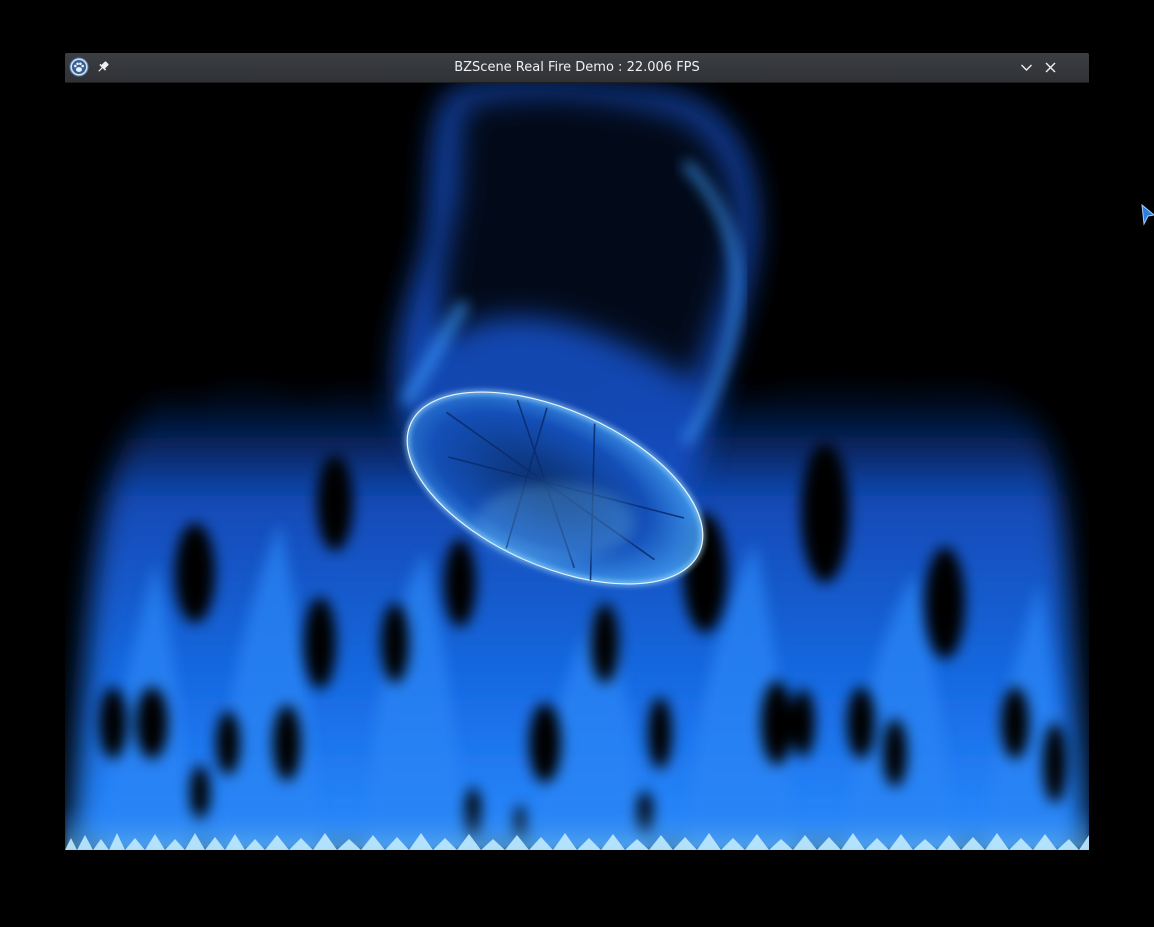  What do you see at coordinates (1026, 67) in the screenshot?
I see `chevron-down-icon` at bounding box center [1026, 67].